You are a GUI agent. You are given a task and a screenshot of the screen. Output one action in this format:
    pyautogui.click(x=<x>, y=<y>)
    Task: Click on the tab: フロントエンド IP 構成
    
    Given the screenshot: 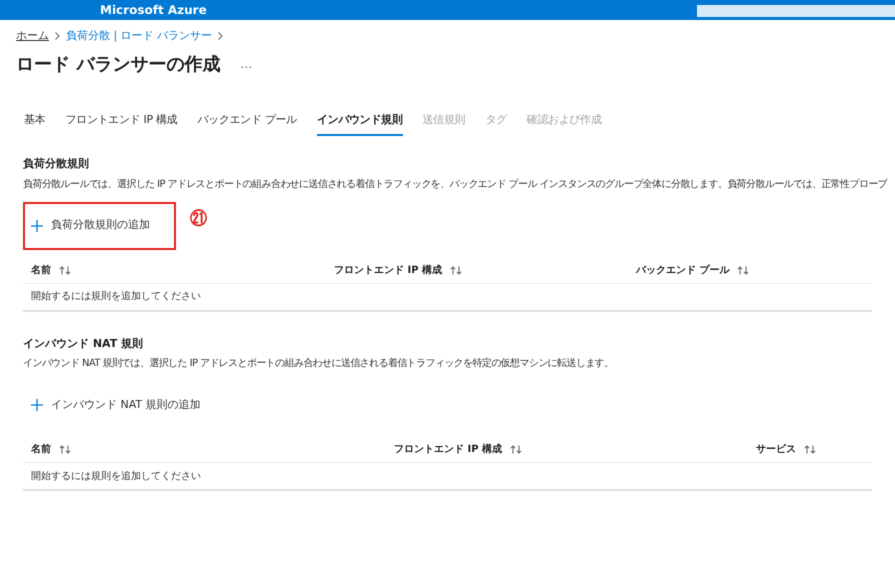 What is the action you would take?
    pyautogui.click(x=121, y=124)
    